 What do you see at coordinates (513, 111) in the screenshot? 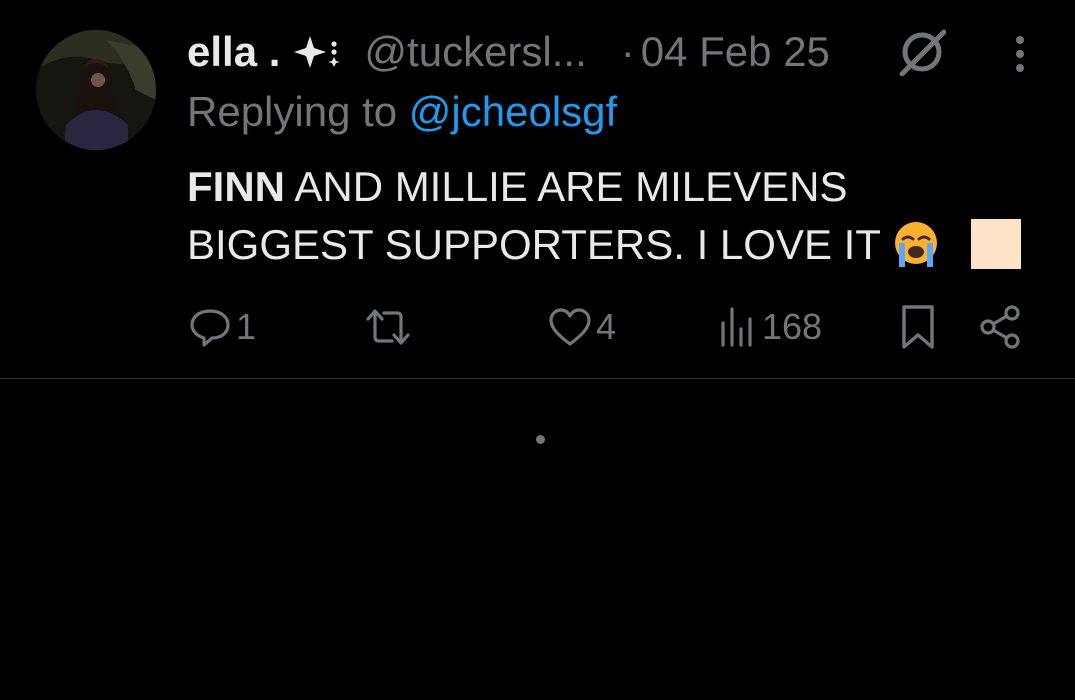
I see `replying-mention: @jcheolsgf` at bounding box center [513, 111].